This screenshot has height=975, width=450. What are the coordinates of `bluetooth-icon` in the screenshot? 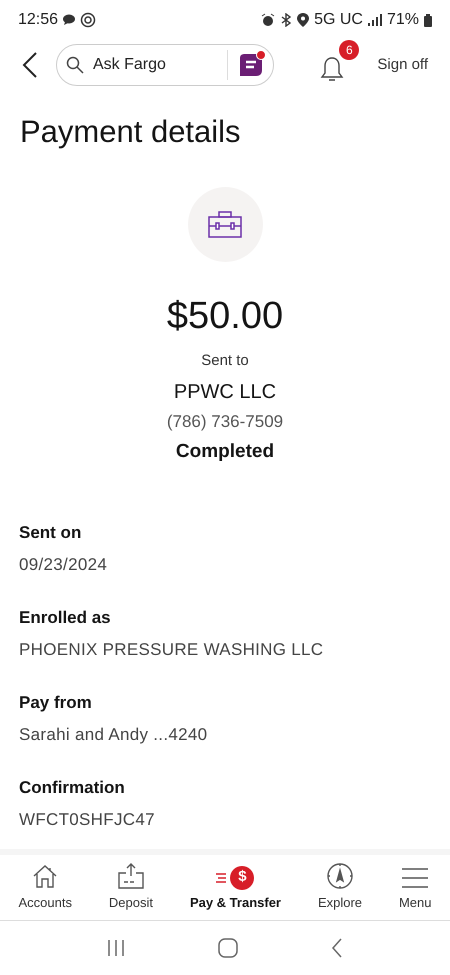 It's located at (286, 20).